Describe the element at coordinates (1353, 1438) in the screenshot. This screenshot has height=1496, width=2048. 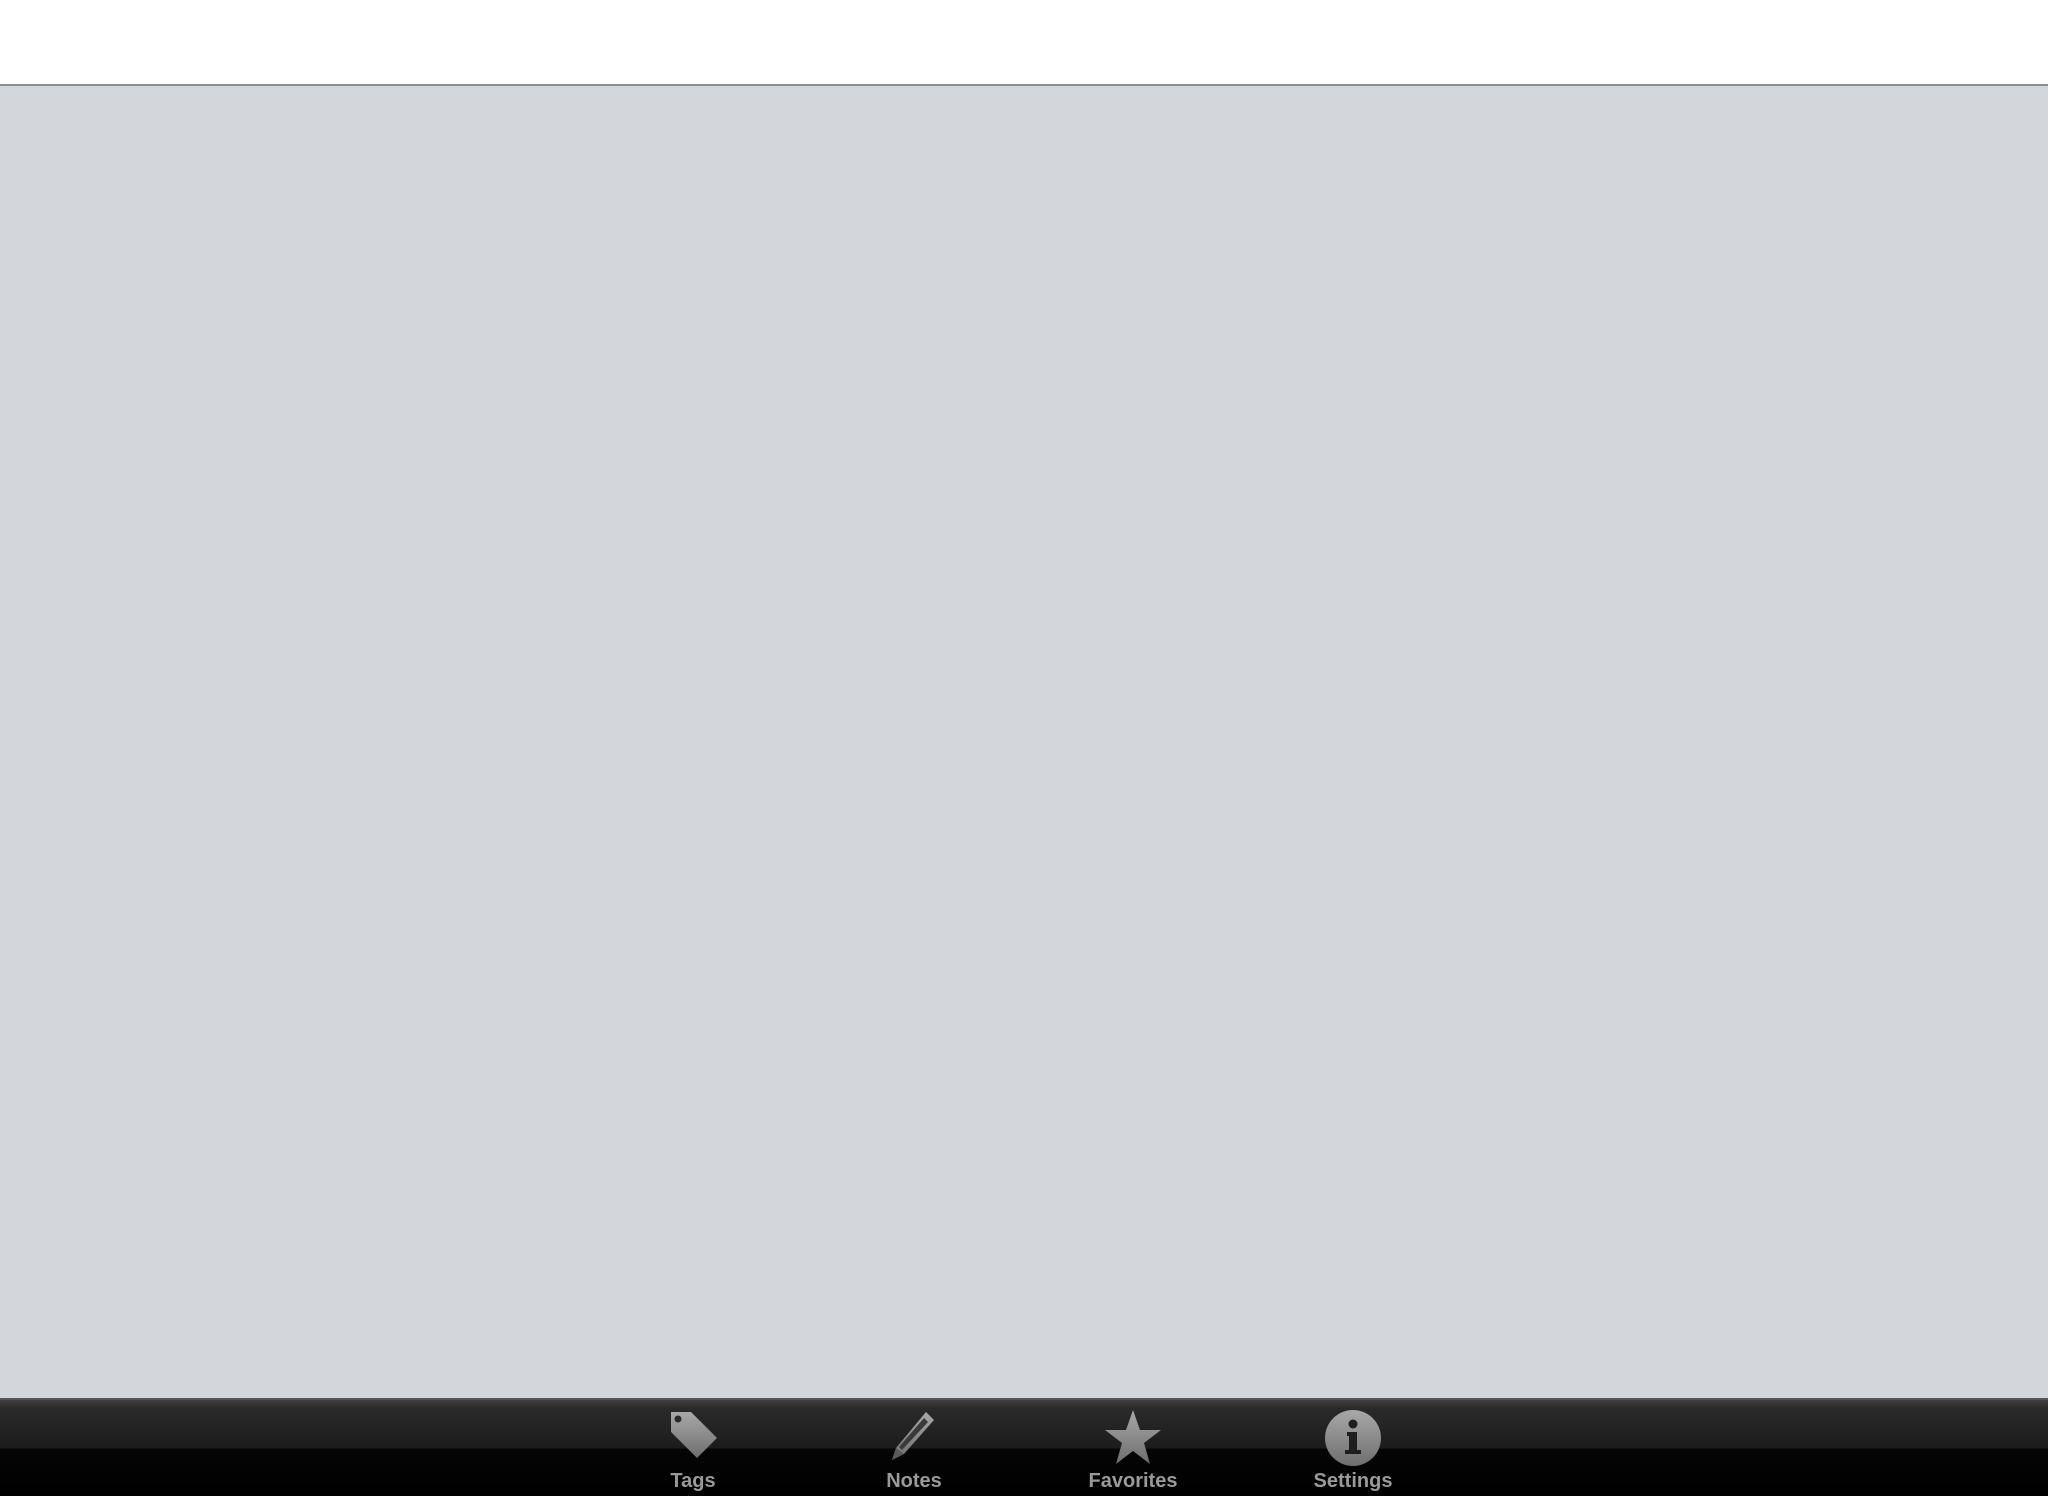
I see `info-icon` at that location.